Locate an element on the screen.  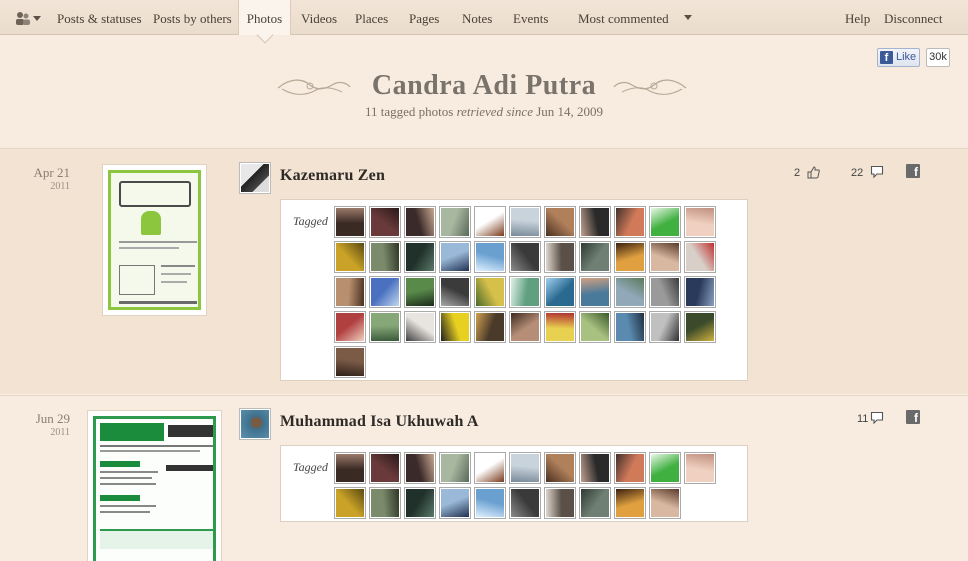
nav-posts-statuses: Posts & statuses is located at coordinates (99, 17).